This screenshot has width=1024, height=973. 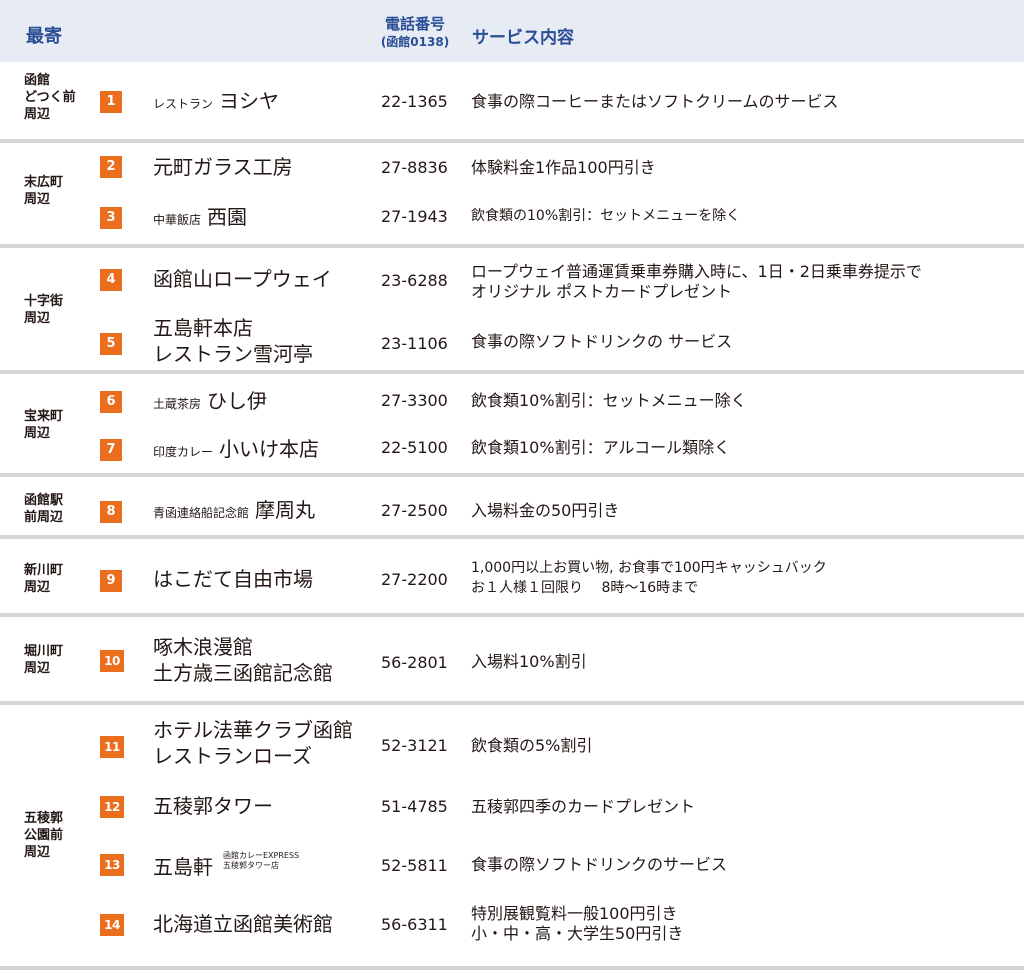 I want to click on service-text: 入場料金の50円引き, so click(x=545, y=510).